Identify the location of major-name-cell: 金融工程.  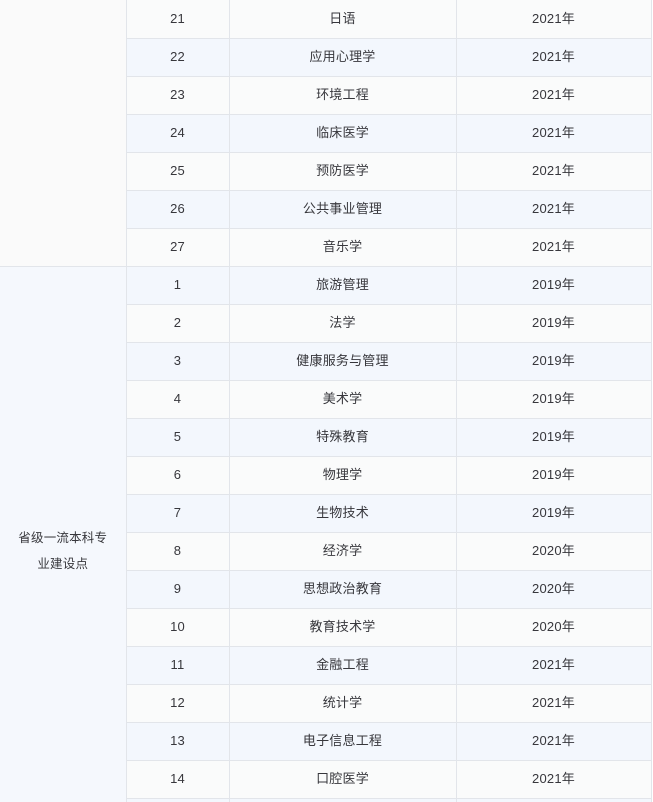
(343, 665).